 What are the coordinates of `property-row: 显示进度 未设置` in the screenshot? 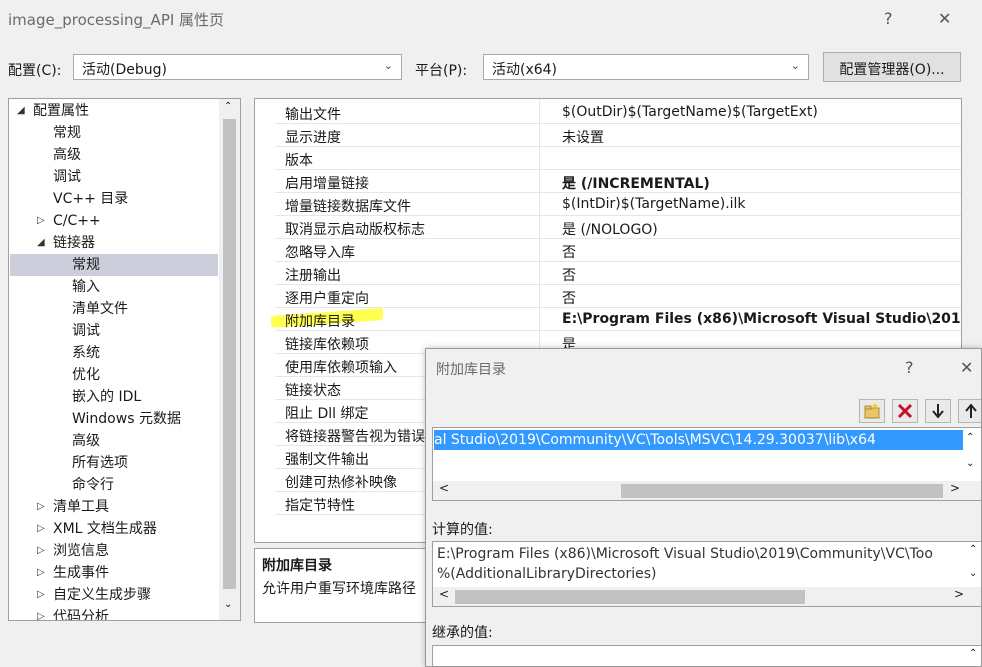 It's located at (618, 135).